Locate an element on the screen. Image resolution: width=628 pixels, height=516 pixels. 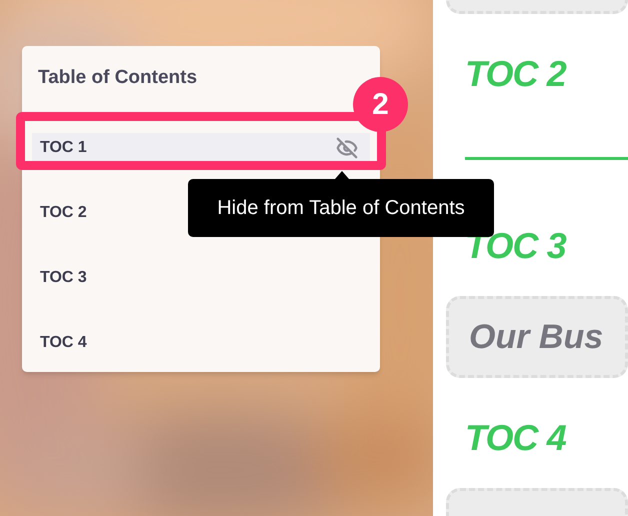
toc-item: TOC 4 is located at coordinates (201, 343).